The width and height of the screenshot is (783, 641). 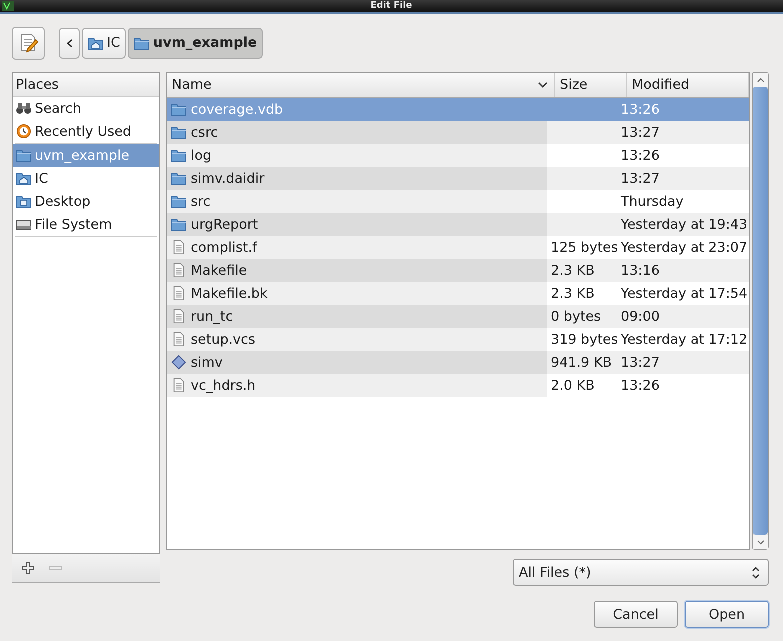 I want to click on file-size: 0 bytes, so click(x=576, y=316).